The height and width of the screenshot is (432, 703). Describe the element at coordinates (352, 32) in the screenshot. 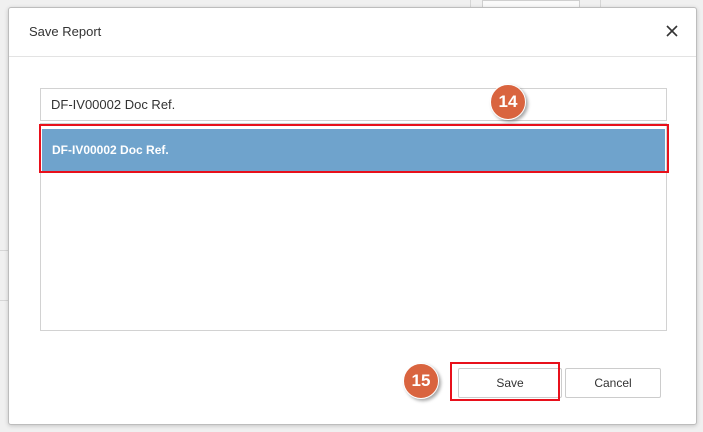

I see `dialog-header: Save Report` at that location.